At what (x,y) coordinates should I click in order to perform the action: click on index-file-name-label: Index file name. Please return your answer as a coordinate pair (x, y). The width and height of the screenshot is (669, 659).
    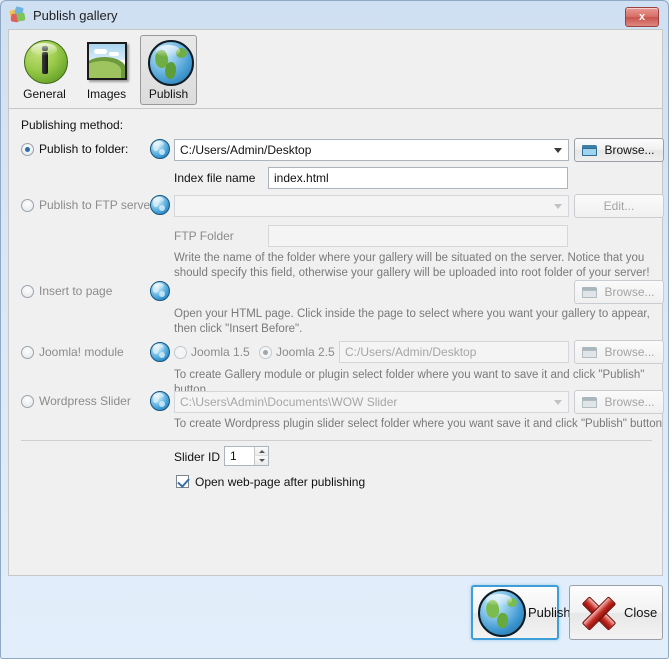
    Looking at the image, I should click on (215, 178).